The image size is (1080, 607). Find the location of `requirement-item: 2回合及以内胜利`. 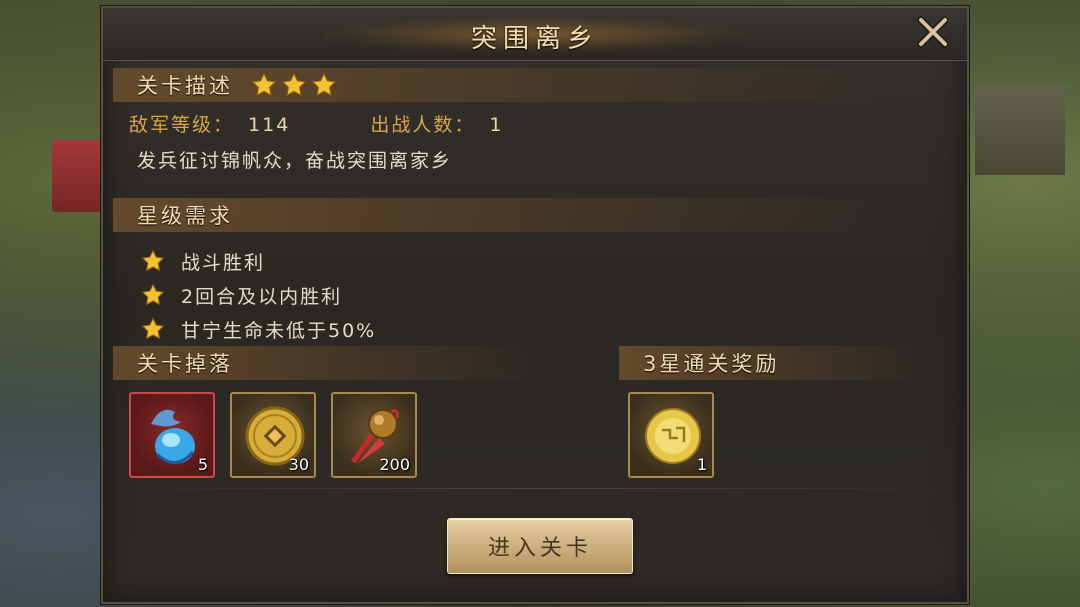

requirement-item: 2回合及以内胜利 is located at coordinates (258, 295).